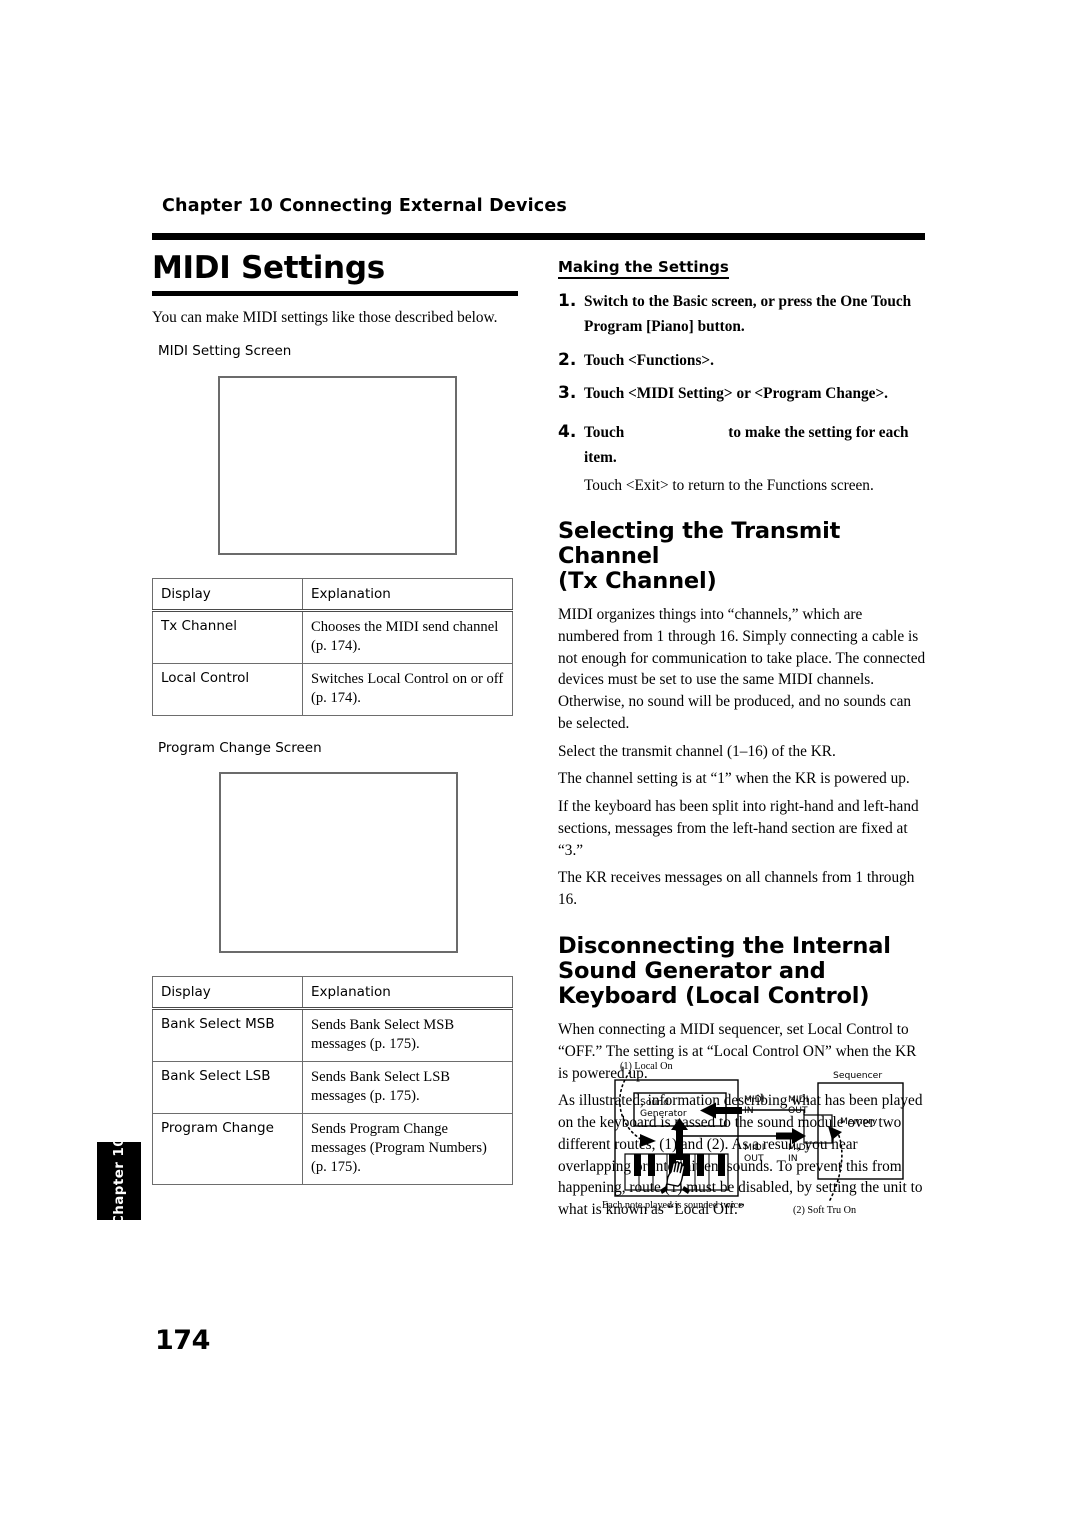 The image size is (1080, 1528). What do you see at coordinates (663, 1113) in the screenshot?
I see `figure-label-sound-generator-2: Generator` at bounding box center [663, 1113].